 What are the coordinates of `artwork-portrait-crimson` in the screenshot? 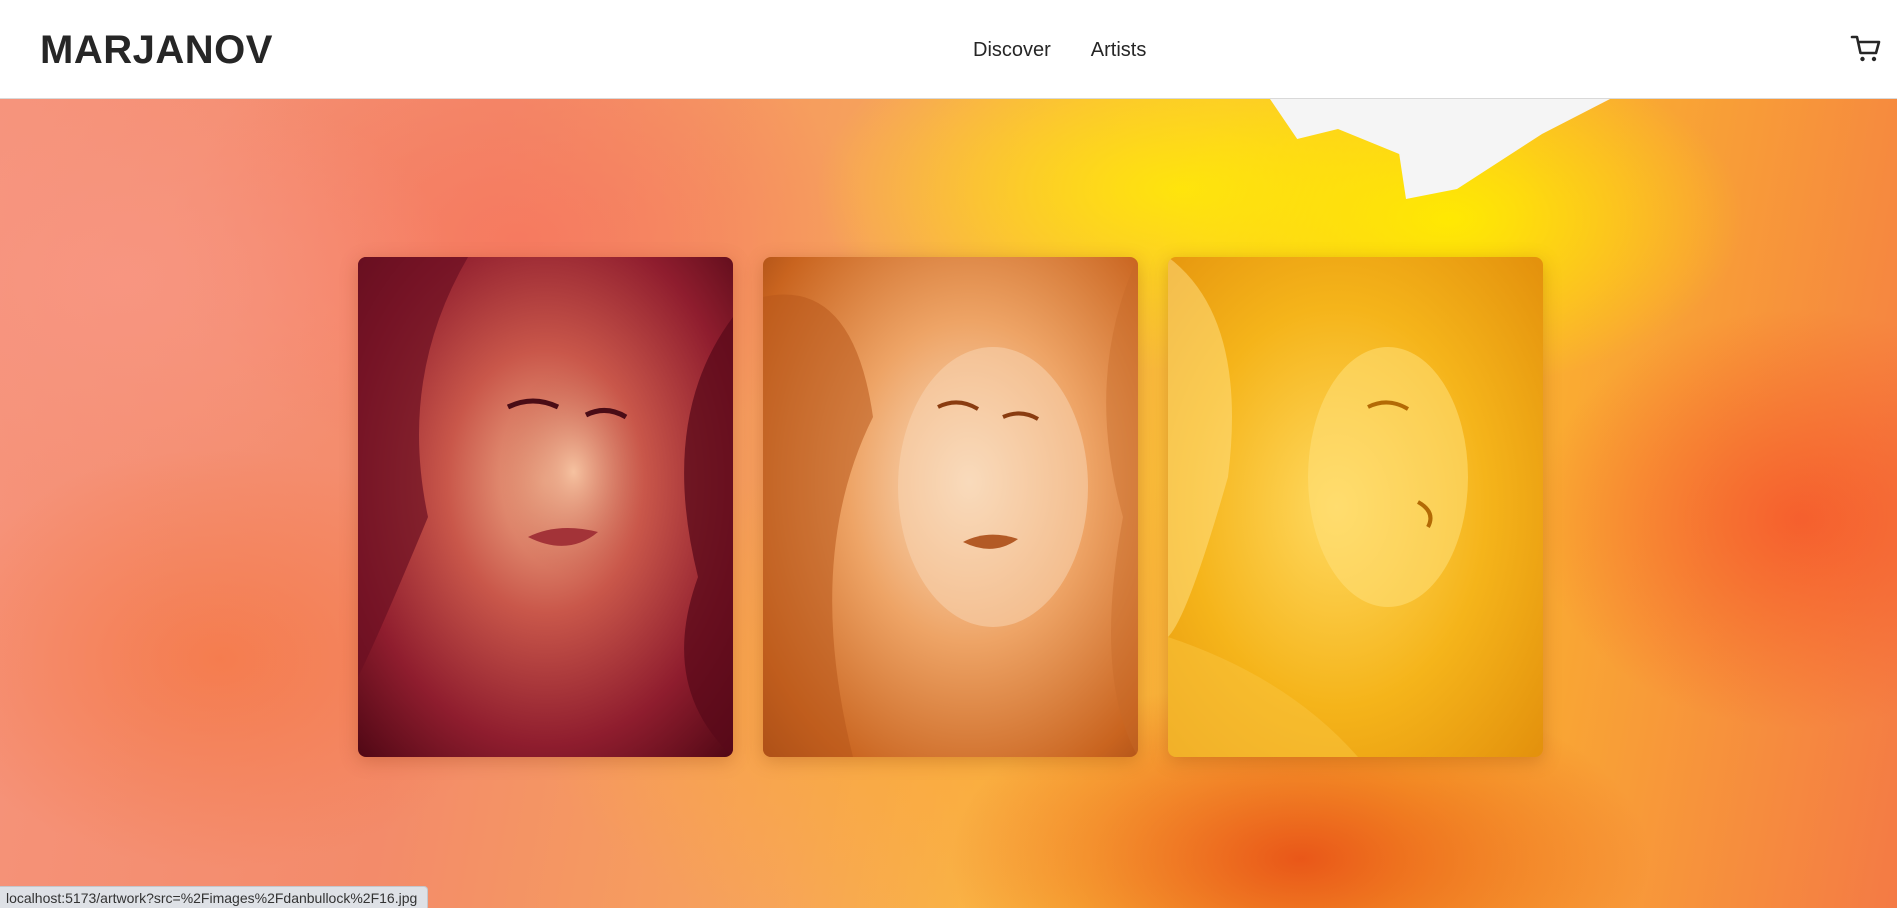 It's located at (545, 507).